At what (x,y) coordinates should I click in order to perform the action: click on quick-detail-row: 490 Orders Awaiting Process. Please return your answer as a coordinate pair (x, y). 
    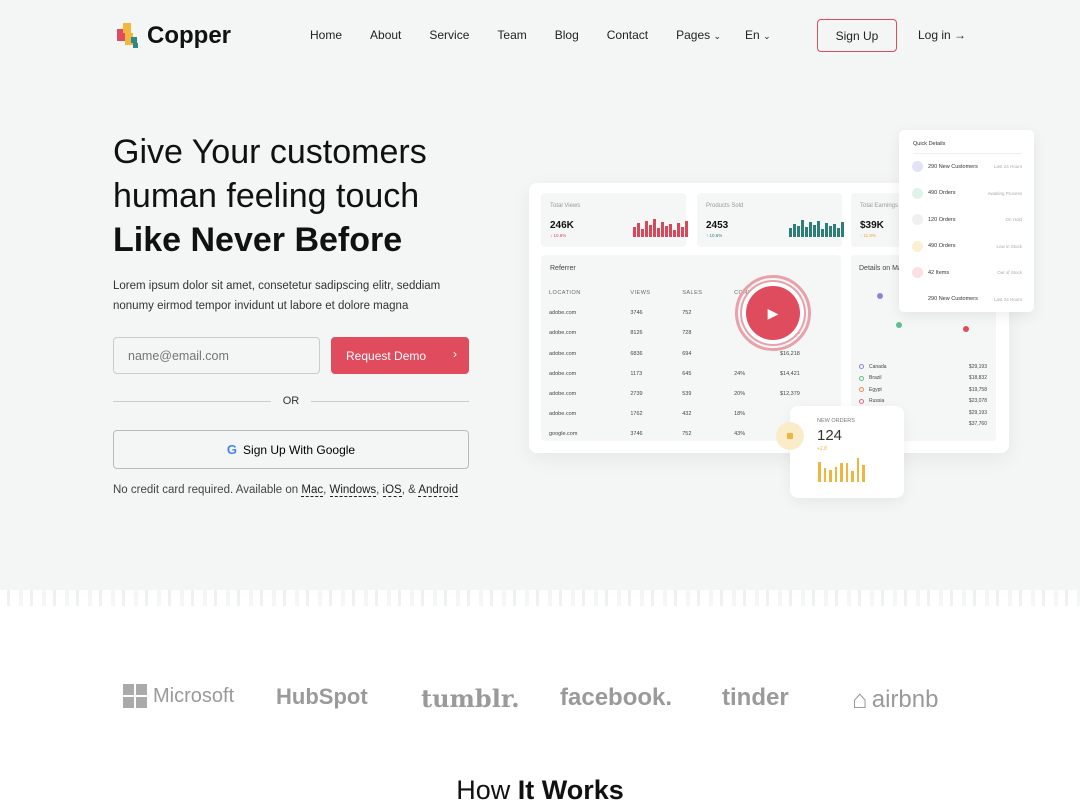
    Looking at the image, I should click on (967, 193).